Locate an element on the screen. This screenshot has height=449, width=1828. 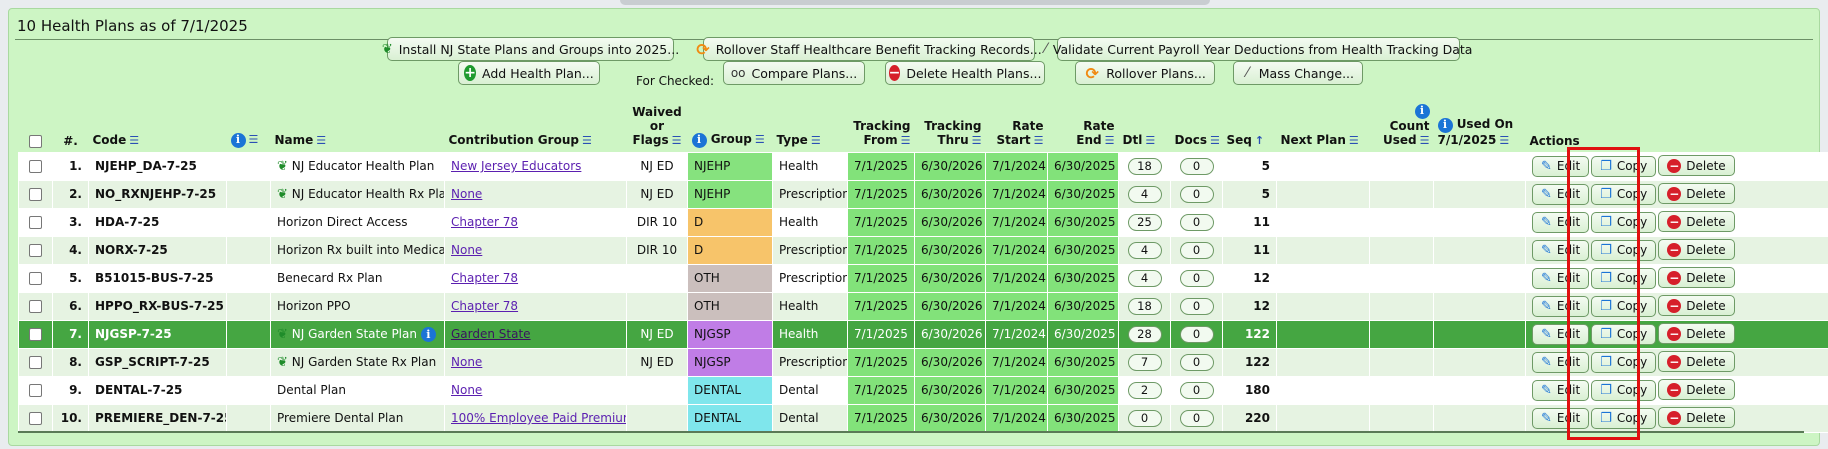
col-used-on: i Used On 7/1/2025 ☰ is located at coordinates (1480, 127).